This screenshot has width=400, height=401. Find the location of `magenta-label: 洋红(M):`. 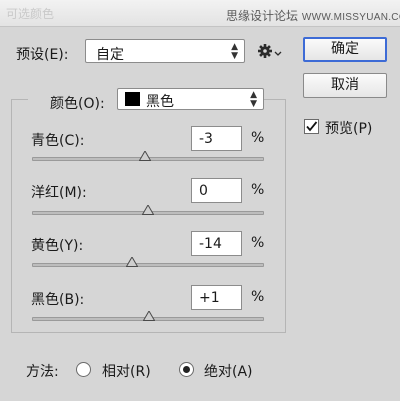

magenta-label: 洋红(M): is located at coordinates (59, 193).